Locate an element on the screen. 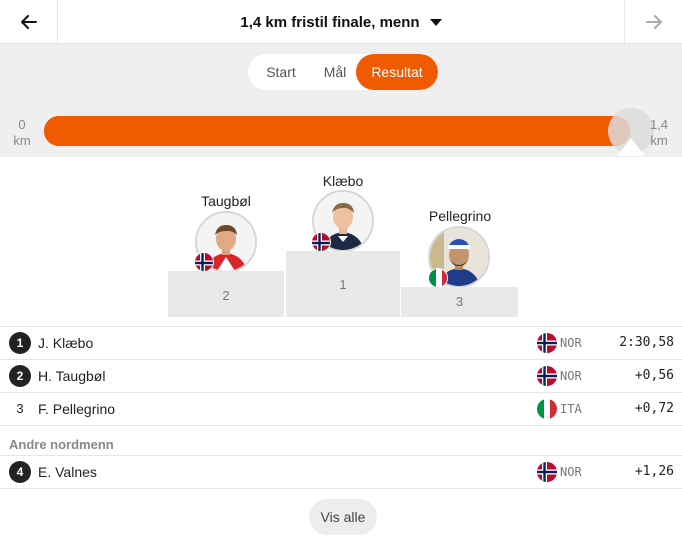  rank-badge: 1 is located at coordinates (20, 343).